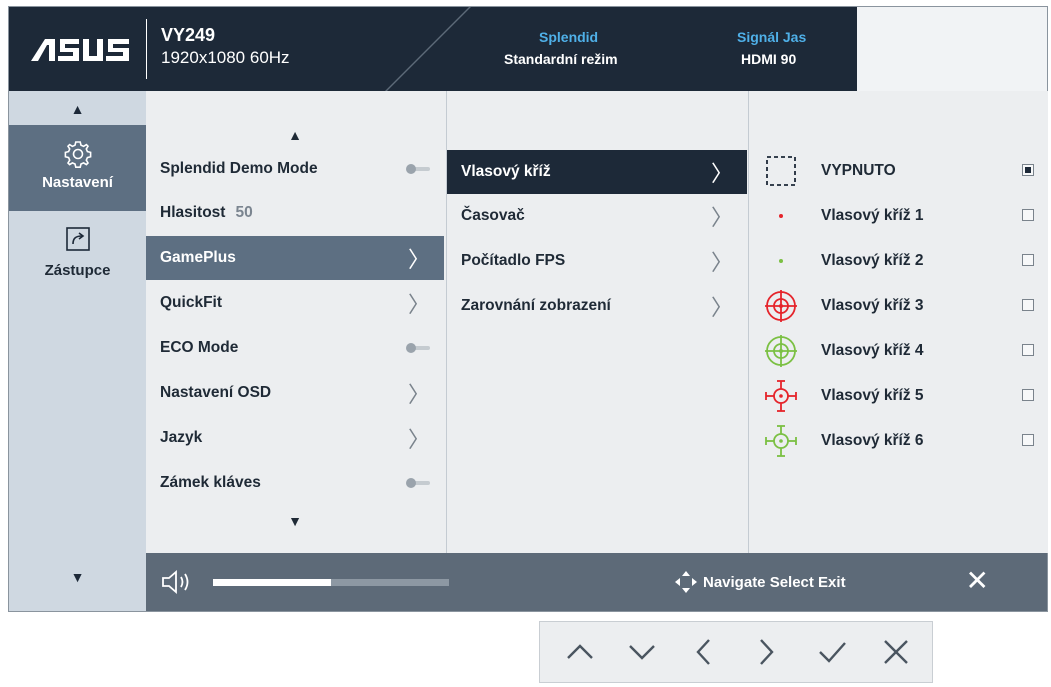 The height and width of the screenshot is (687, 1051). Describe the element at coordinates (198, 257) in the screenshot. I see `menu-item-label: GamePlus` at that location.